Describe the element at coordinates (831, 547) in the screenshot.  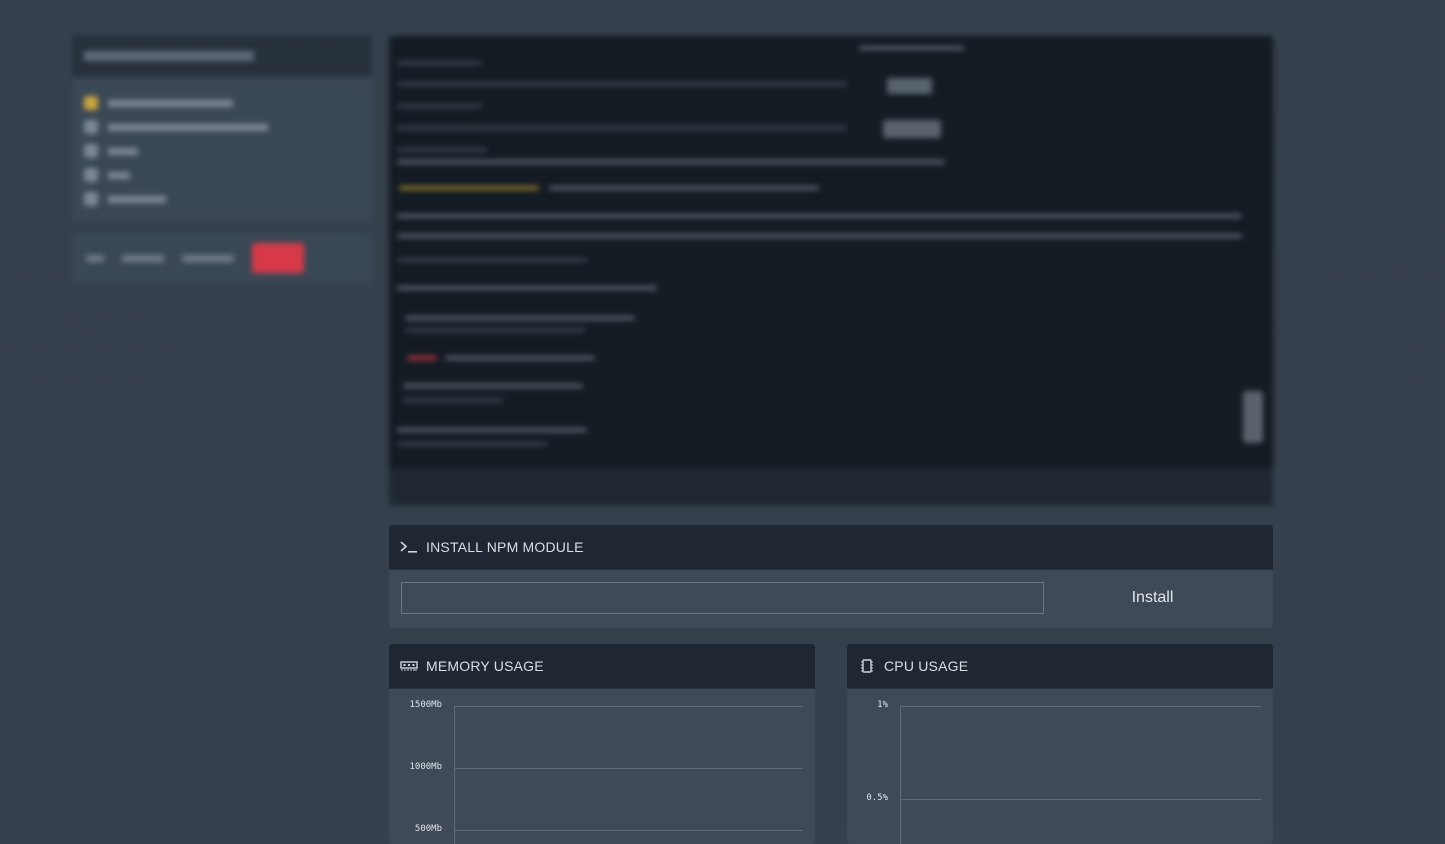
I see `npm-install-header: INSTALL NPM MODULE` at that location.